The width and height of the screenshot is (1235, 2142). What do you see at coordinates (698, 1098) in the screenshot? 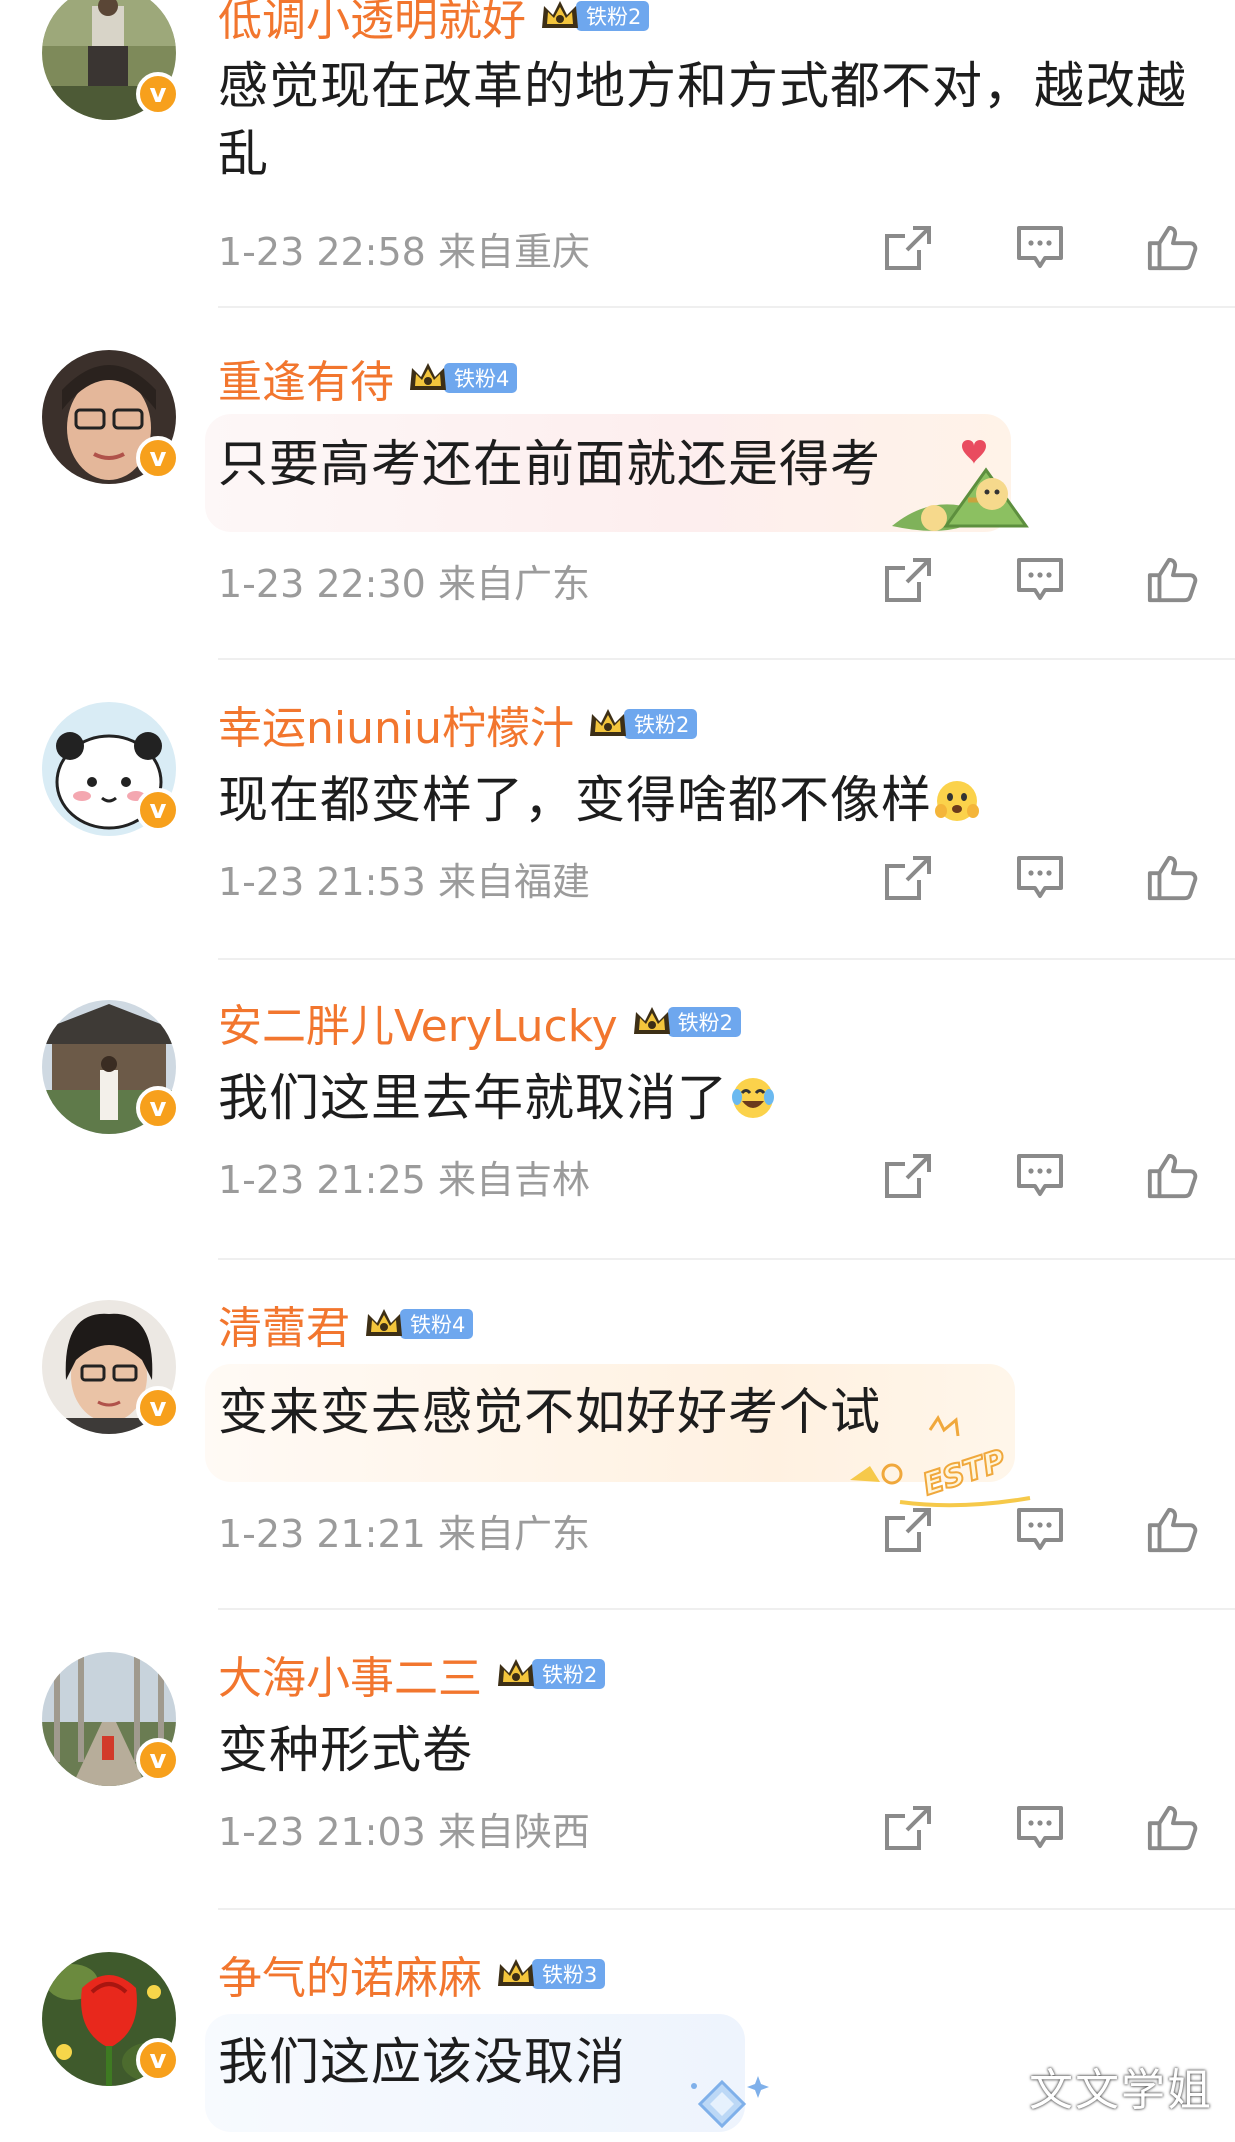
I see `comment-text: 我们这里去年就取消了` at bounding box center [698, 1098].